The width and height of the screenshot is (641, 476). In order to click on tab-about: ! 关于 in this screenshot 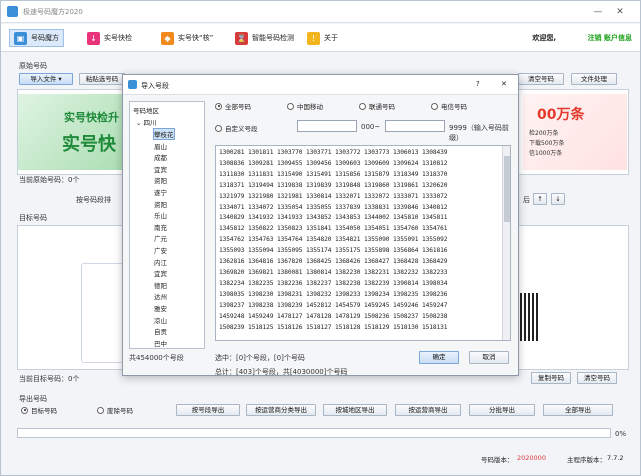, I will do `click(322, 38)`.